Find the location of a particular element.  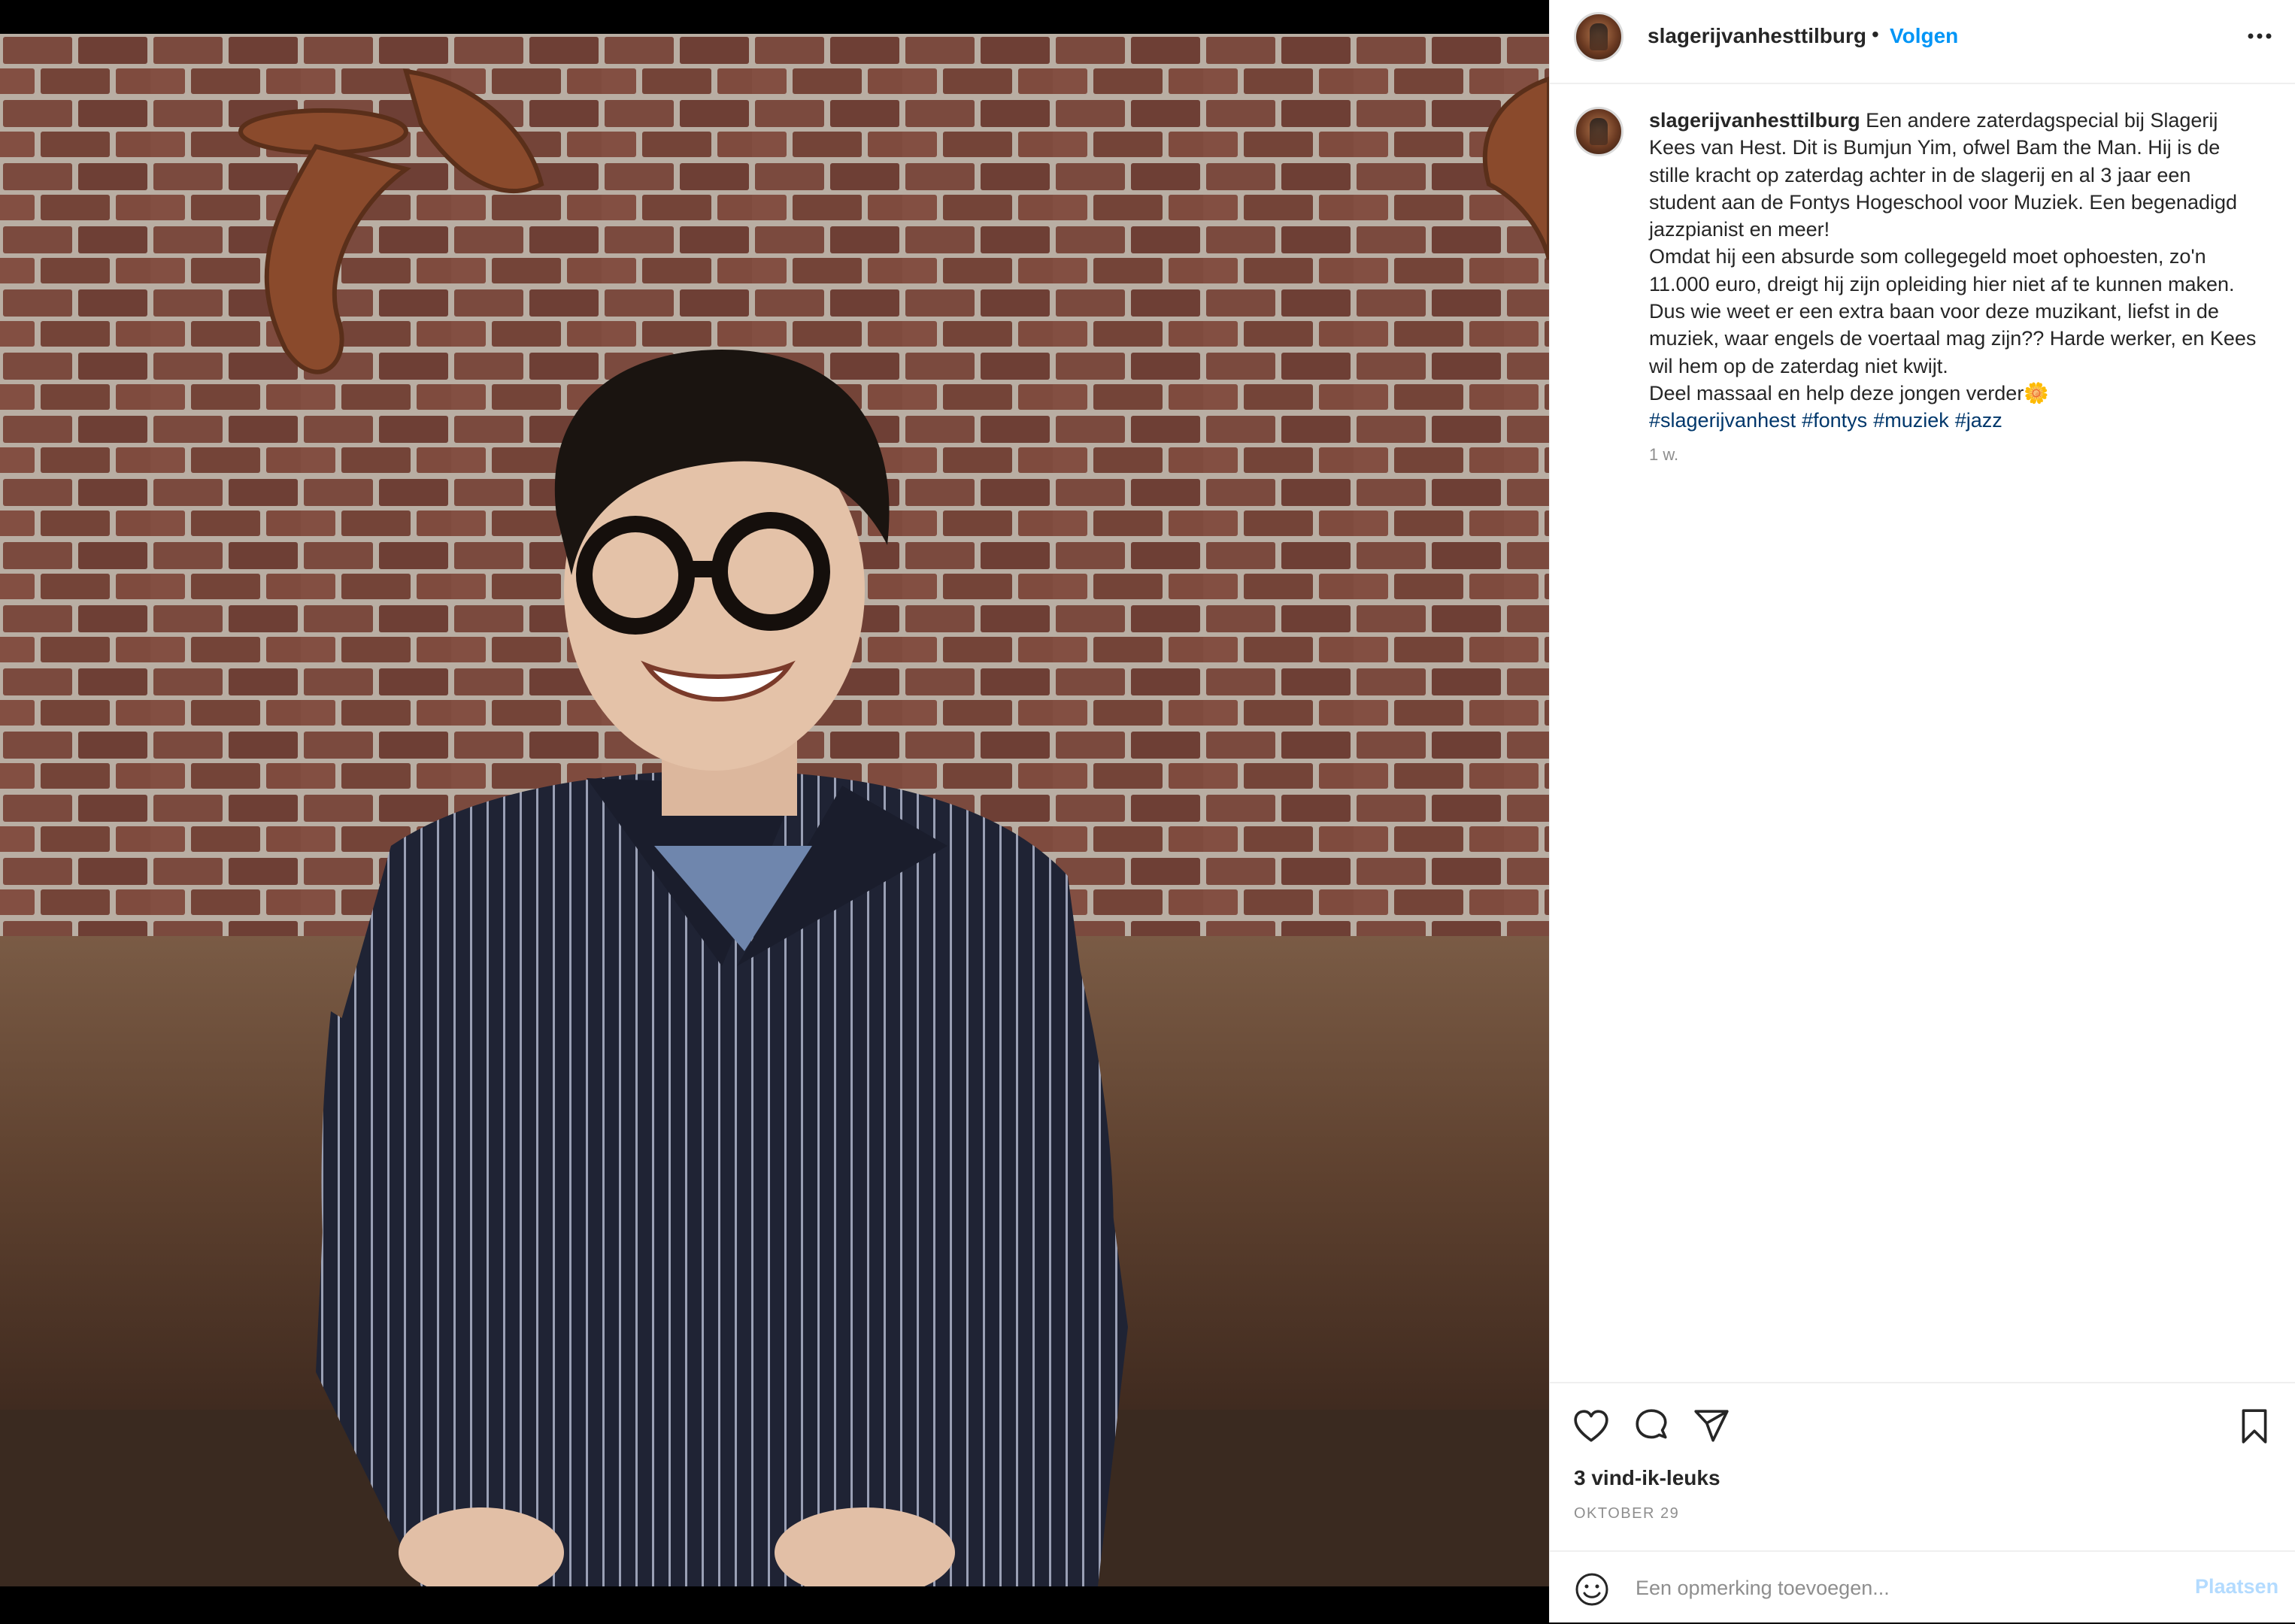

follow-button: Volgen is located at coordinates (1924, 36).